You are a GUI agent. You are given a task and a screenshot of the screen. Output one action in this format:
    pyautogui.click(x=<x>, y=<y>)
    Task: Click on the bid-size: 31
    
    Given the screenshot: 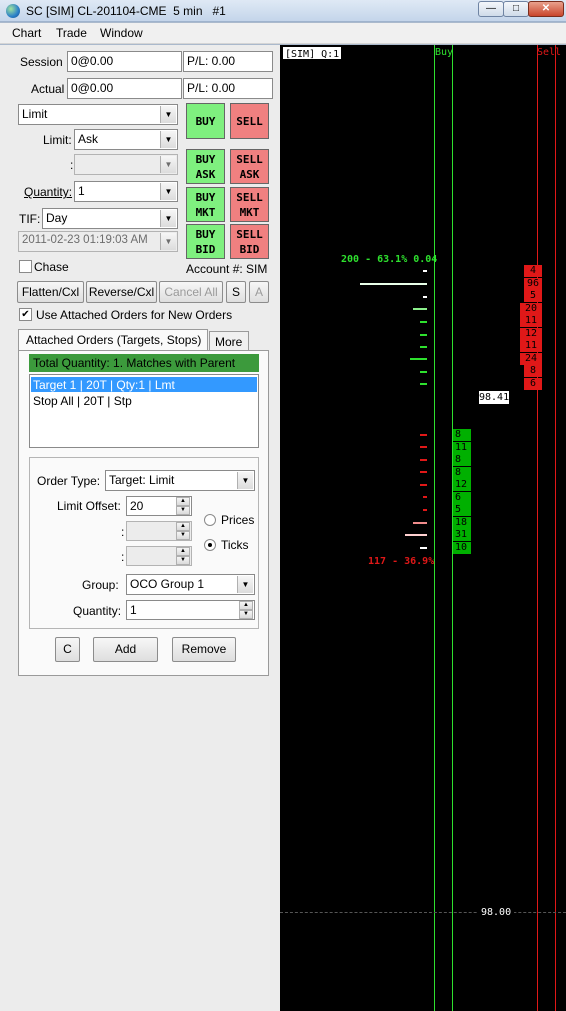 What is the action you would take?
    pyautogui.click(x=462, y=535)
    